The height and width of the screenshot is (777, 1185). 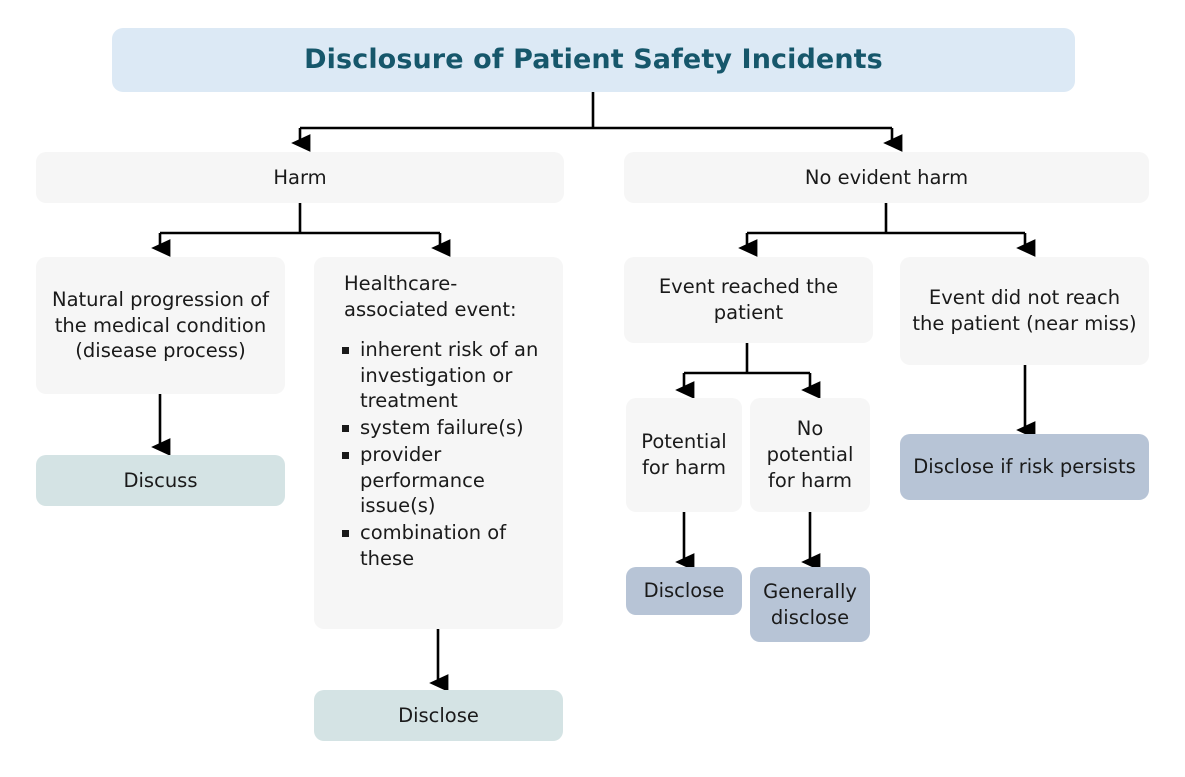 What do you see at coordinates (684, 591) in the screenshot?
I see `node-disclose-potential-harm: Disclose` at bounding box center [684, 591].